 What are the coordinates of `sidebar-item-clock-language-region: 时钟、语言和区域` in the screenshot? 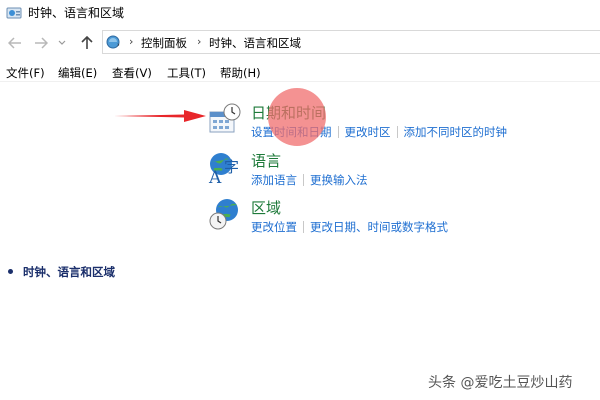 It's located at (61, 272).